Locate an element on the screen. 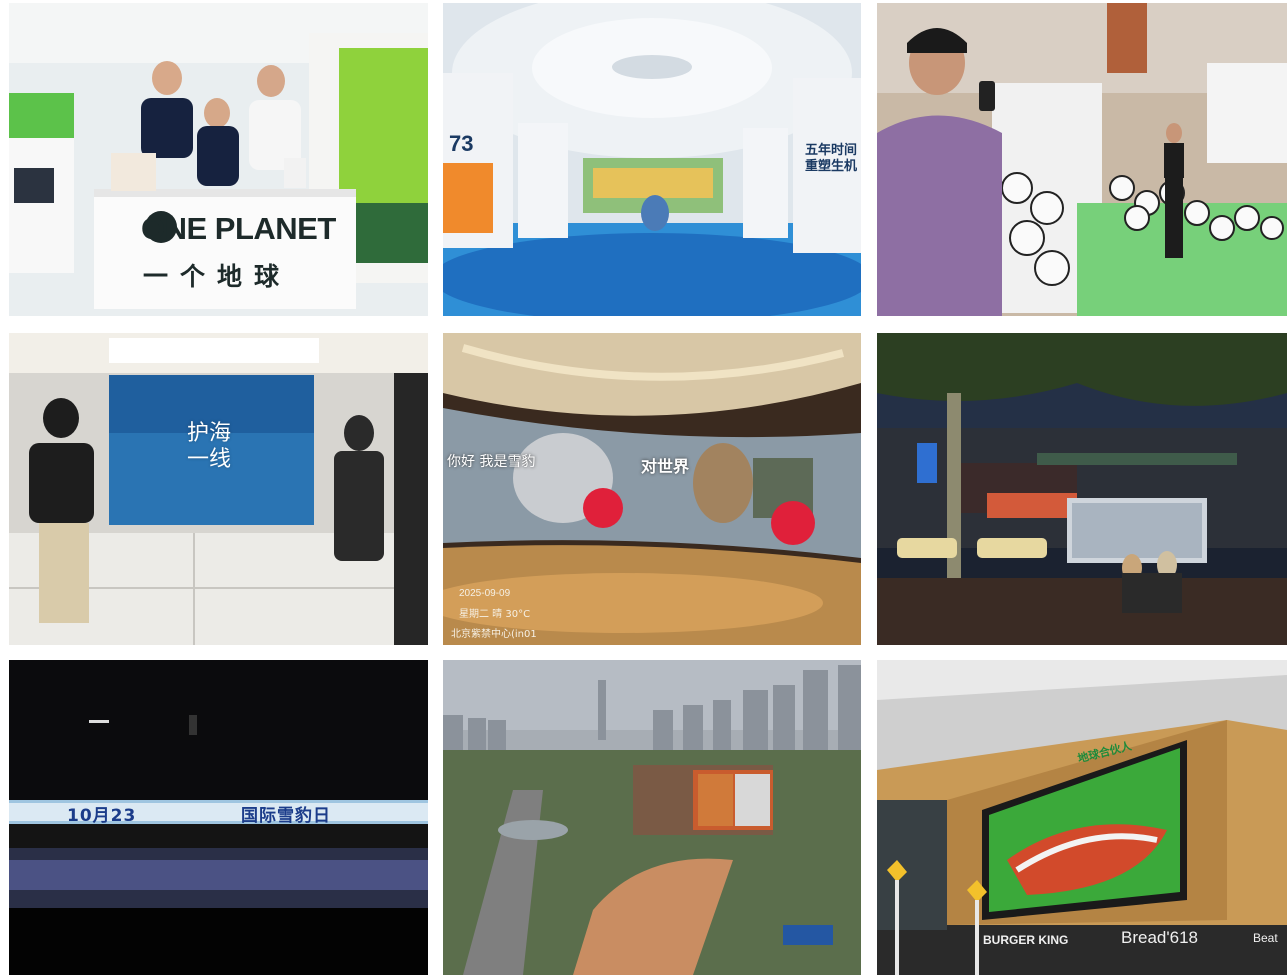 The width and height of the screenshot is (1287, 975). tile-city-plaza is located at coordinates (652, 817).